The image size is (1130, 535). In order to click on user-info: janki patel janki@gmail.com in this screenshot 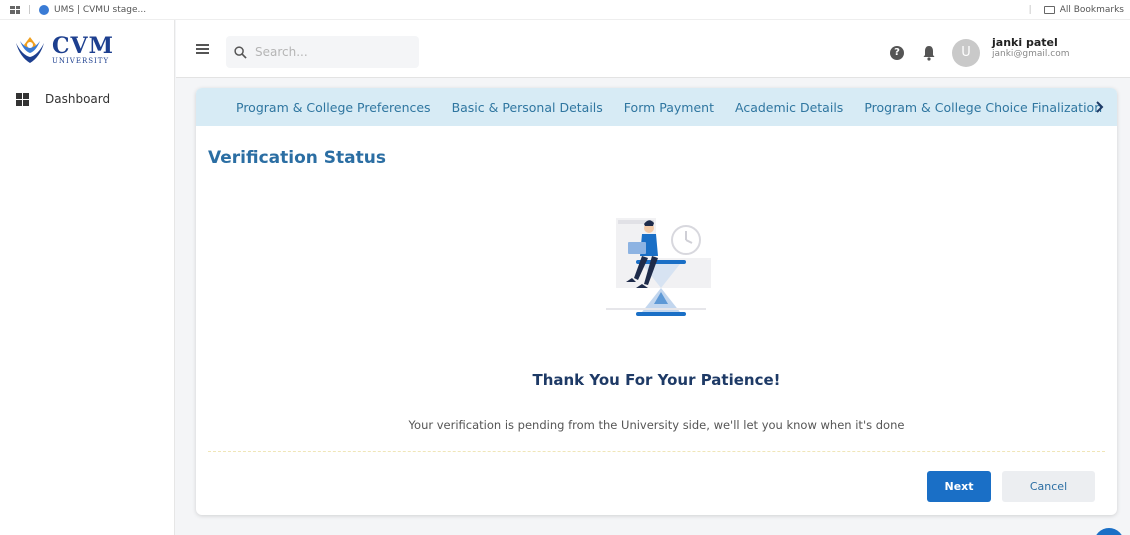, I will do `click(1031, 48)`.